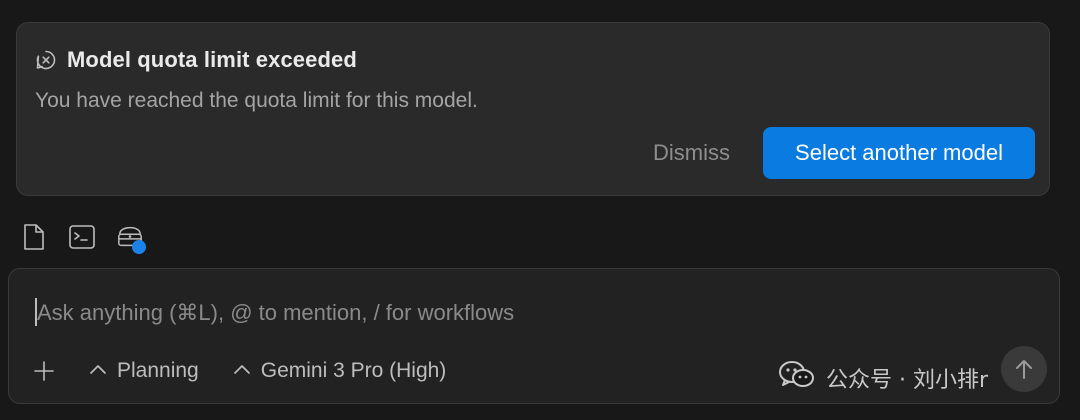  What do you see at coordinates (797, 378) in the screenshot?
I see `wechat-icon` at bounding box center [797, 378].